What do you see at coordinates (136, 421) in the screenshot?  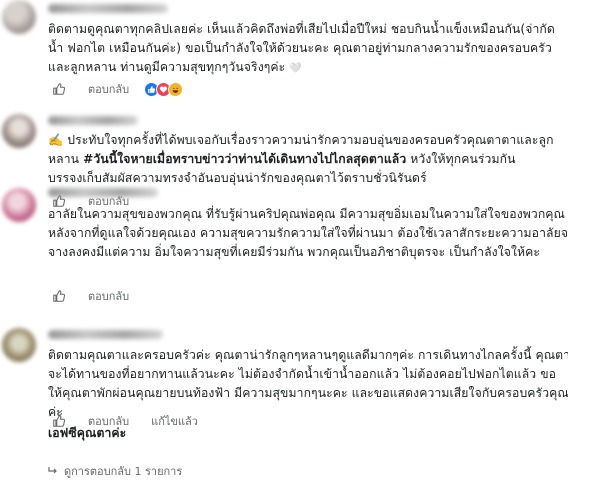 I see `comment-actions: ตอบกลับ แก้ไขแล้ว` at bounding box center [136, 421].